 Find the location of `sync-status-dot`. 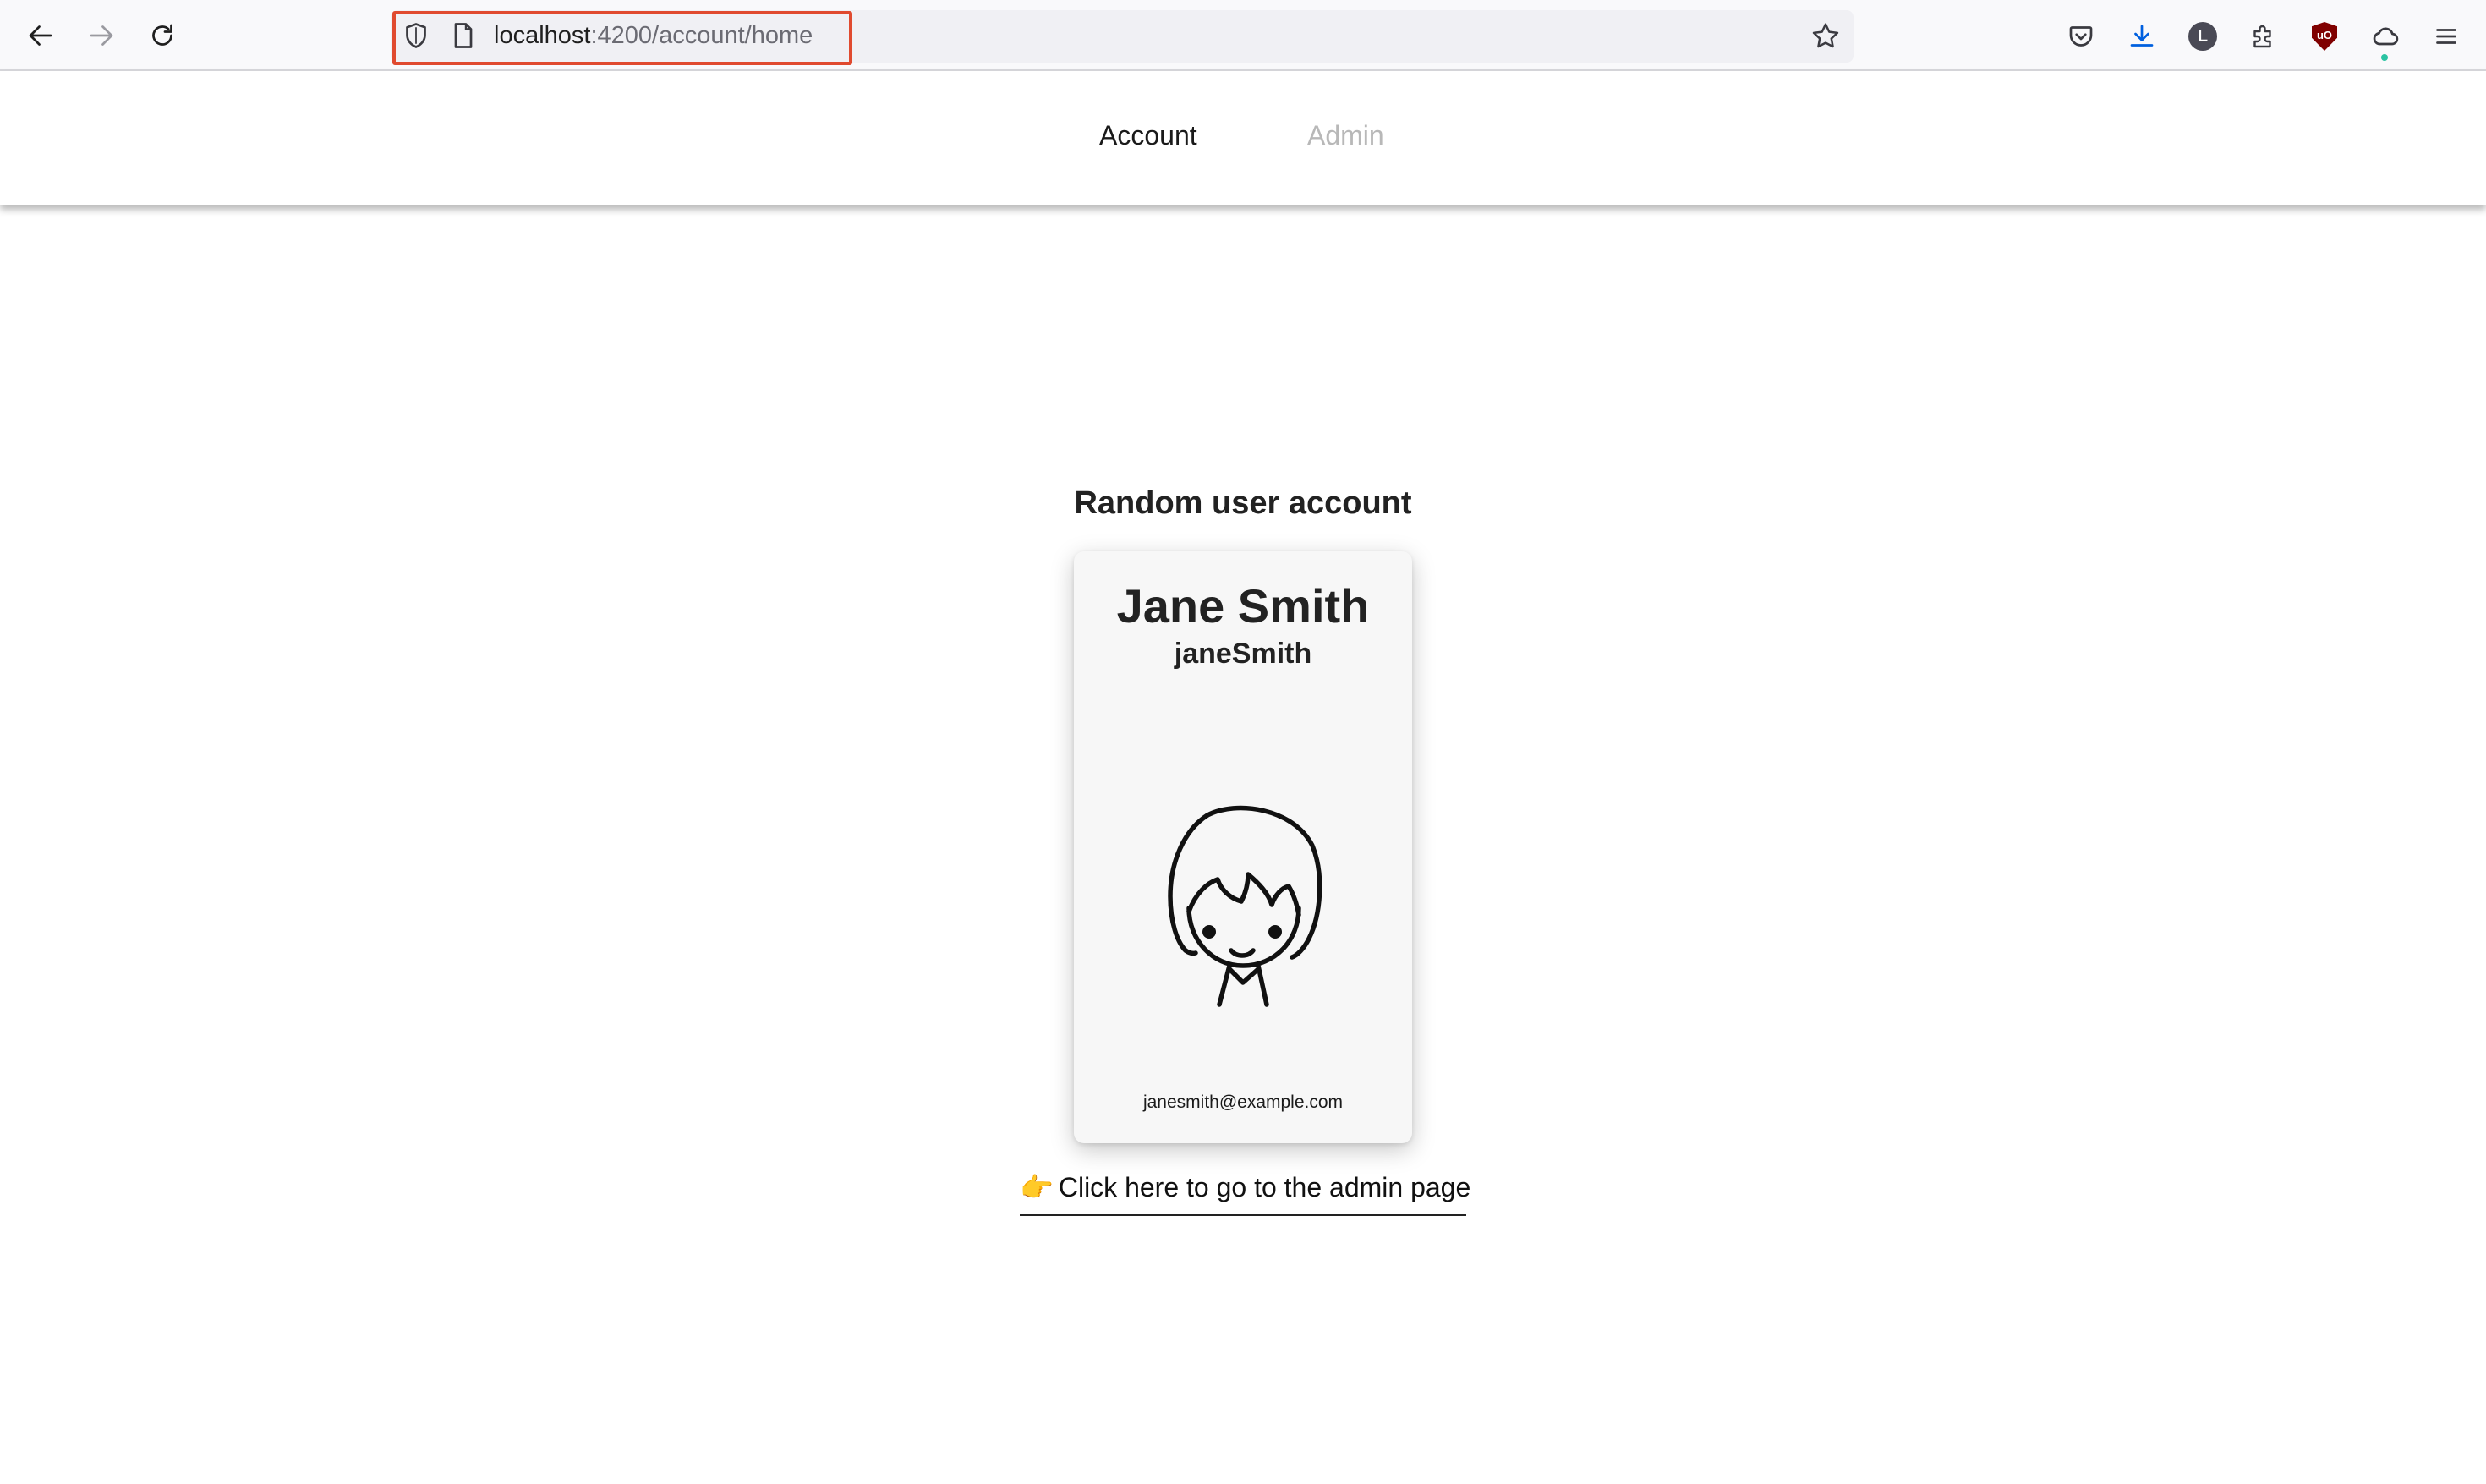

sync-status-dot is located at coordinates (2384, 58).